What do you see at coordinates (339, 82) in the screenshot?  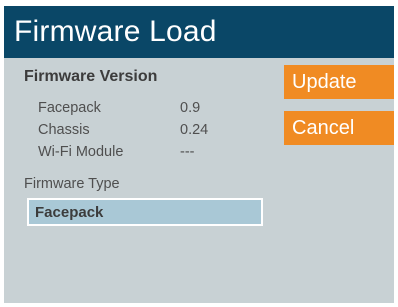 I see `update-button: Update` at bounding box center [339, 82].